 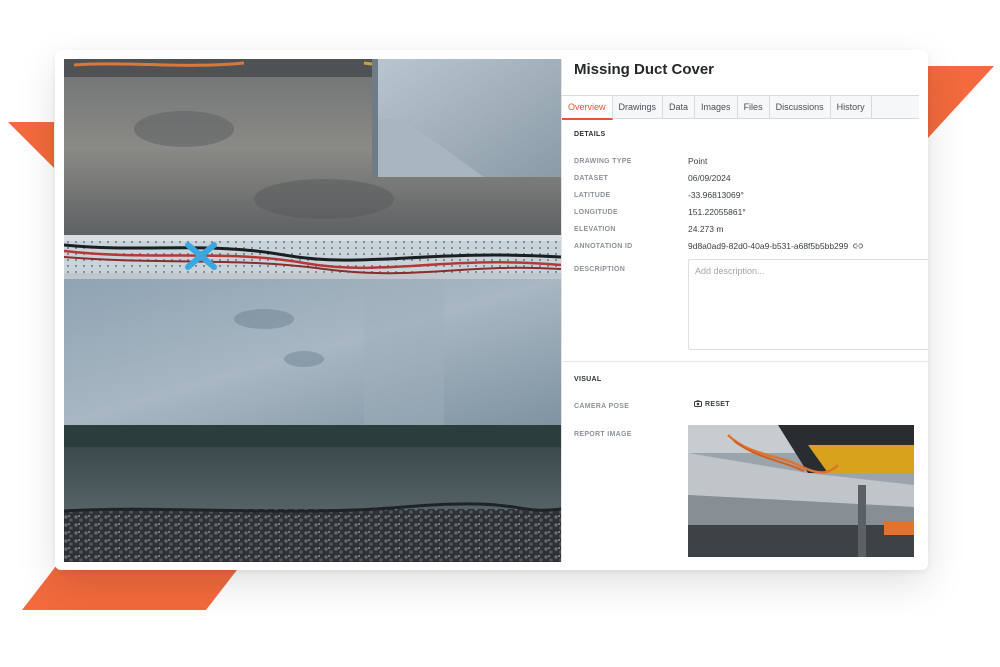 What do you see at coordinates (716, 107) in the screenshot?
I see `tab-images: Images` at bounding box center [716, 107].